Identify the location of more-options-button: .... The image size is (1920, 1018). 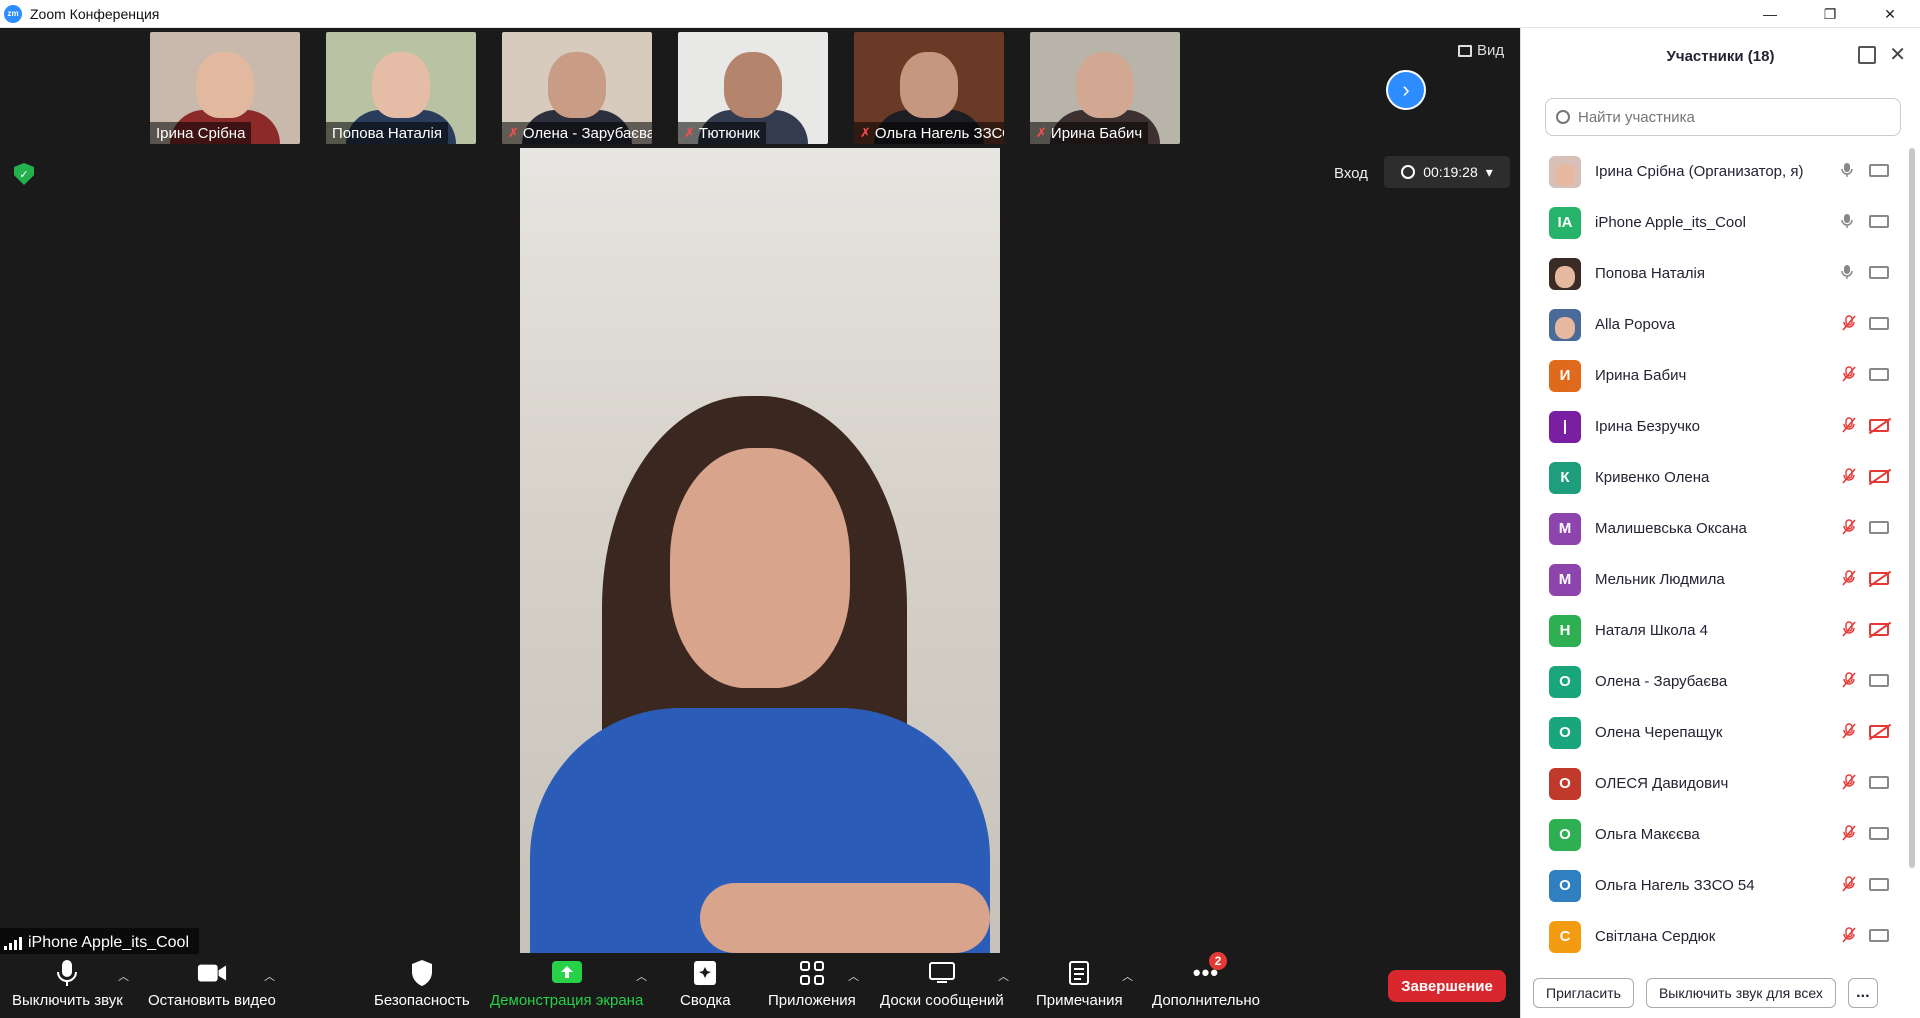
(1862, 993).